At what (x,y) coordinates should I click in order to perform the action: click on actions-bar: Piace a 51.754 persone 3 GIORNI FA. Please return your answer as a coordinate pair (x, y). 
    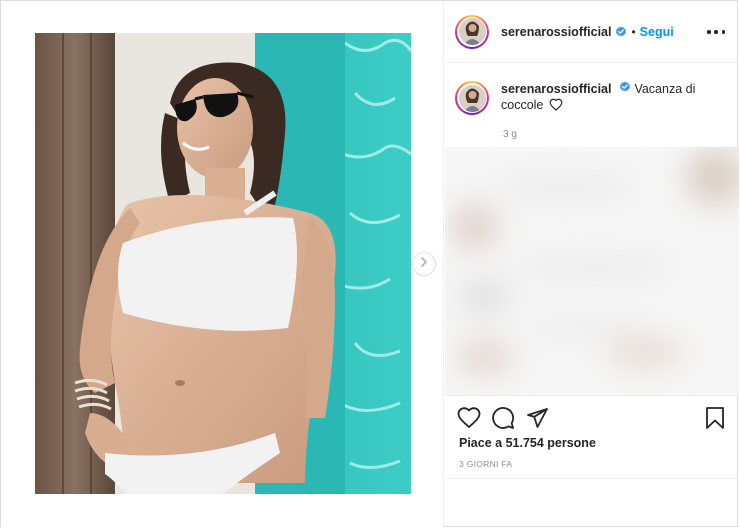
    Looking at the image, I should click on (592, 461).